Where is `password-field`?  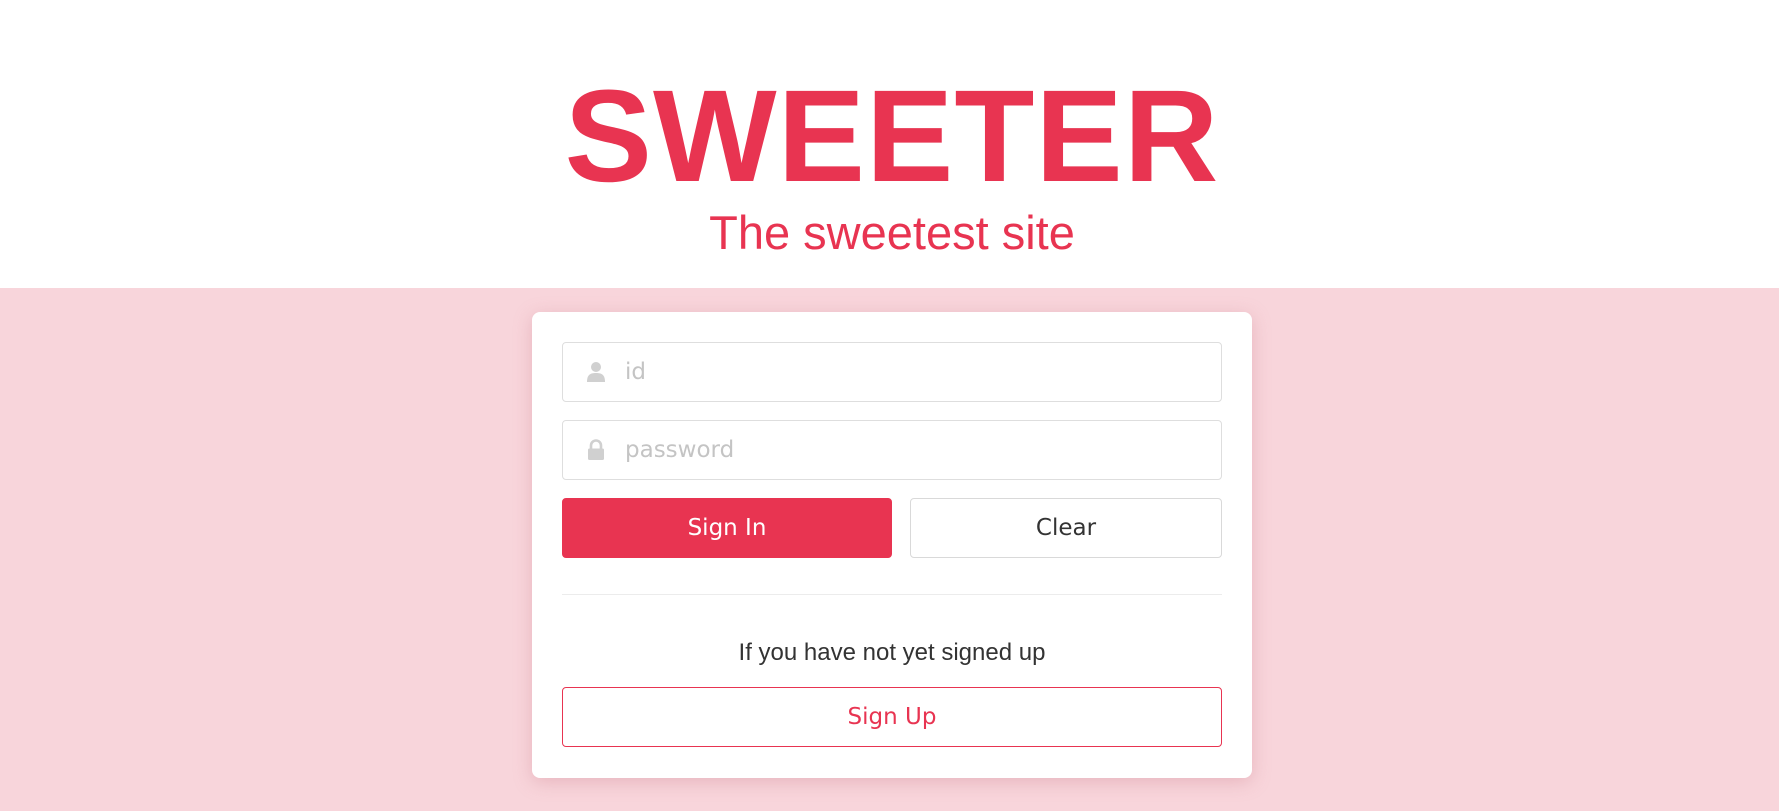
password-field is located at coordinates (892, 450).